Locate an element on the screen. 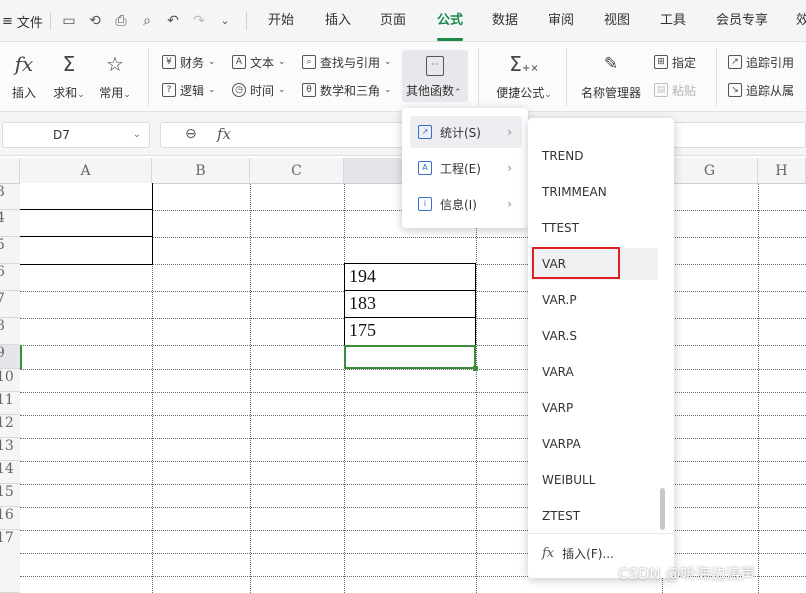  lookup-label: 查找与引用 is located at coordinates (350, 62).